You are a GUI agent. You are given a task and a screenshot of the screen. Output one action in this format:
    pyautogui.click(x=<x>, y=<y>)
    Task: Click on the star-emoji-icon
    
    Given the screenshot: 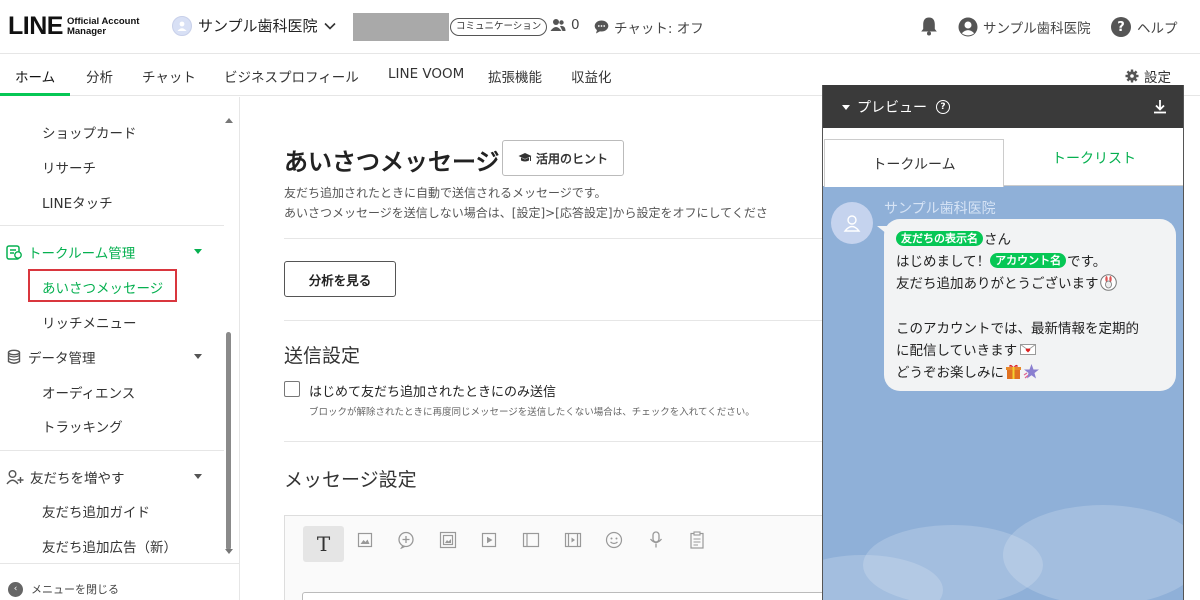 What is the action you would take?
    pyautogui.click(x=1031, y=370)
    